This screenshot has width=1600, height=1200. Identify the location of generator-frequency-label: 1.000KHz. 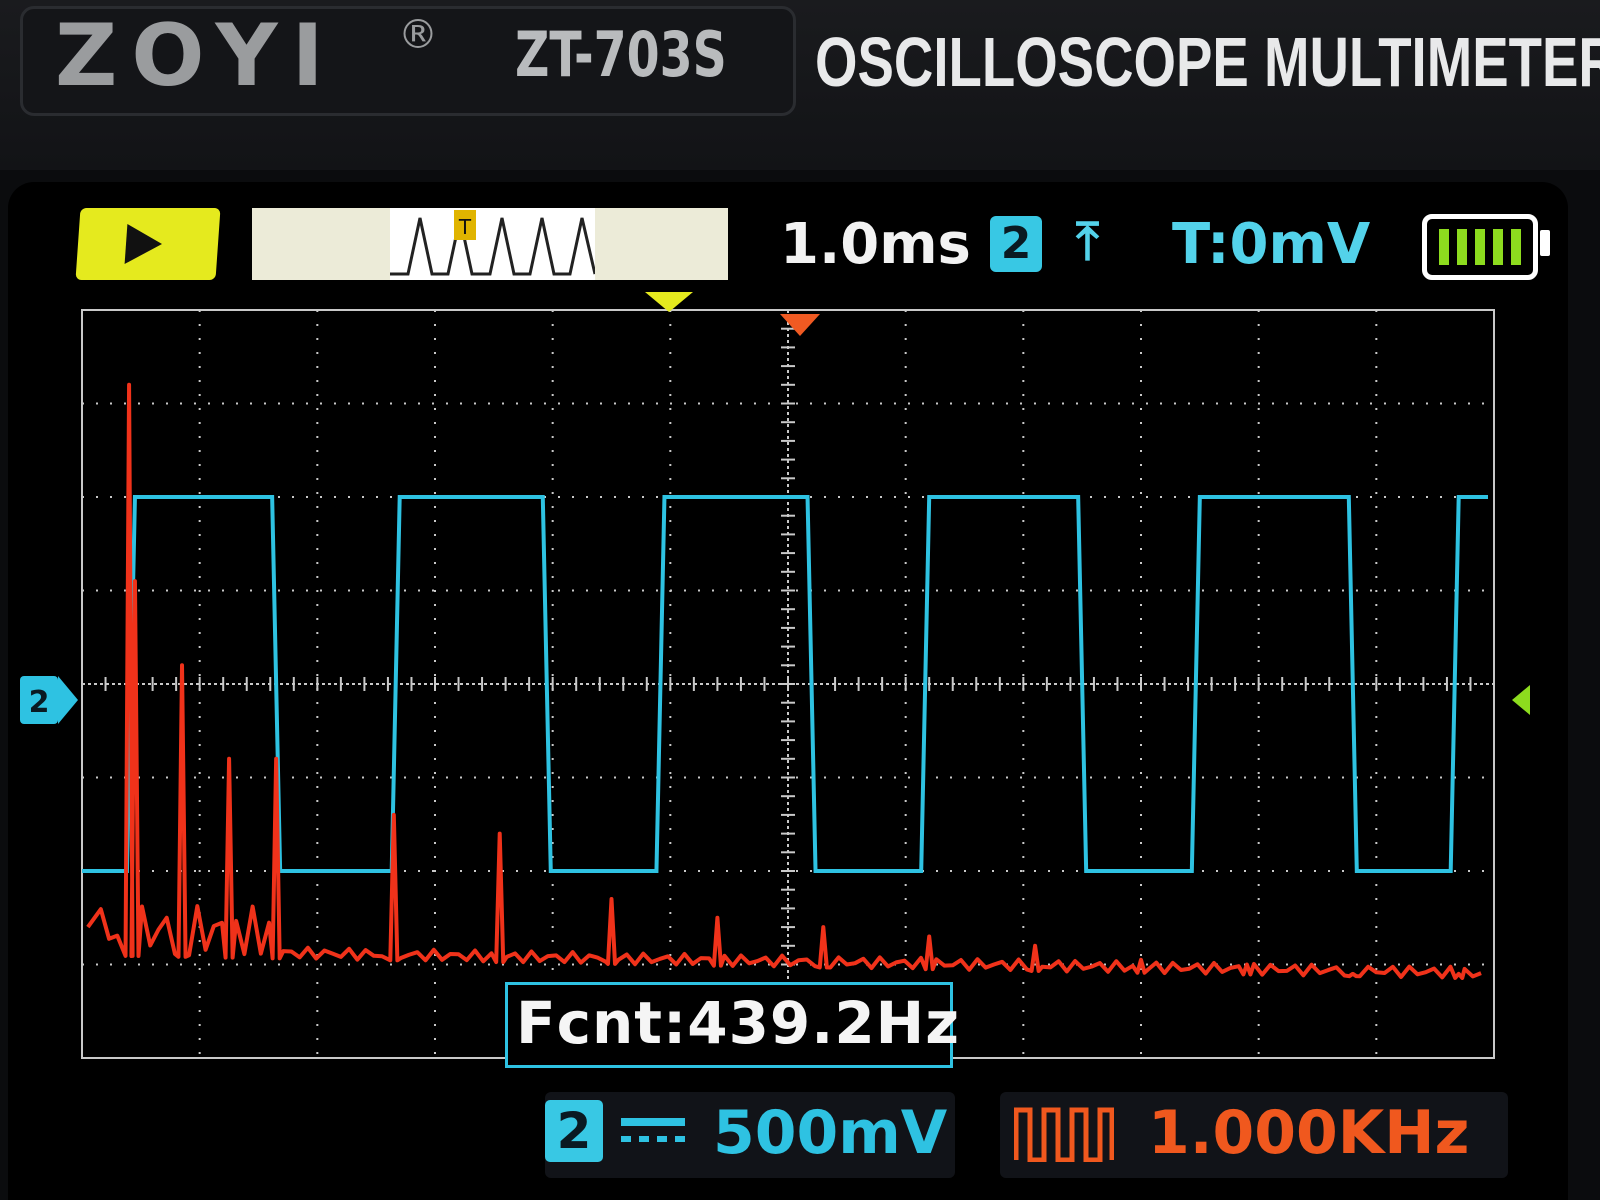
(1309, 1133).